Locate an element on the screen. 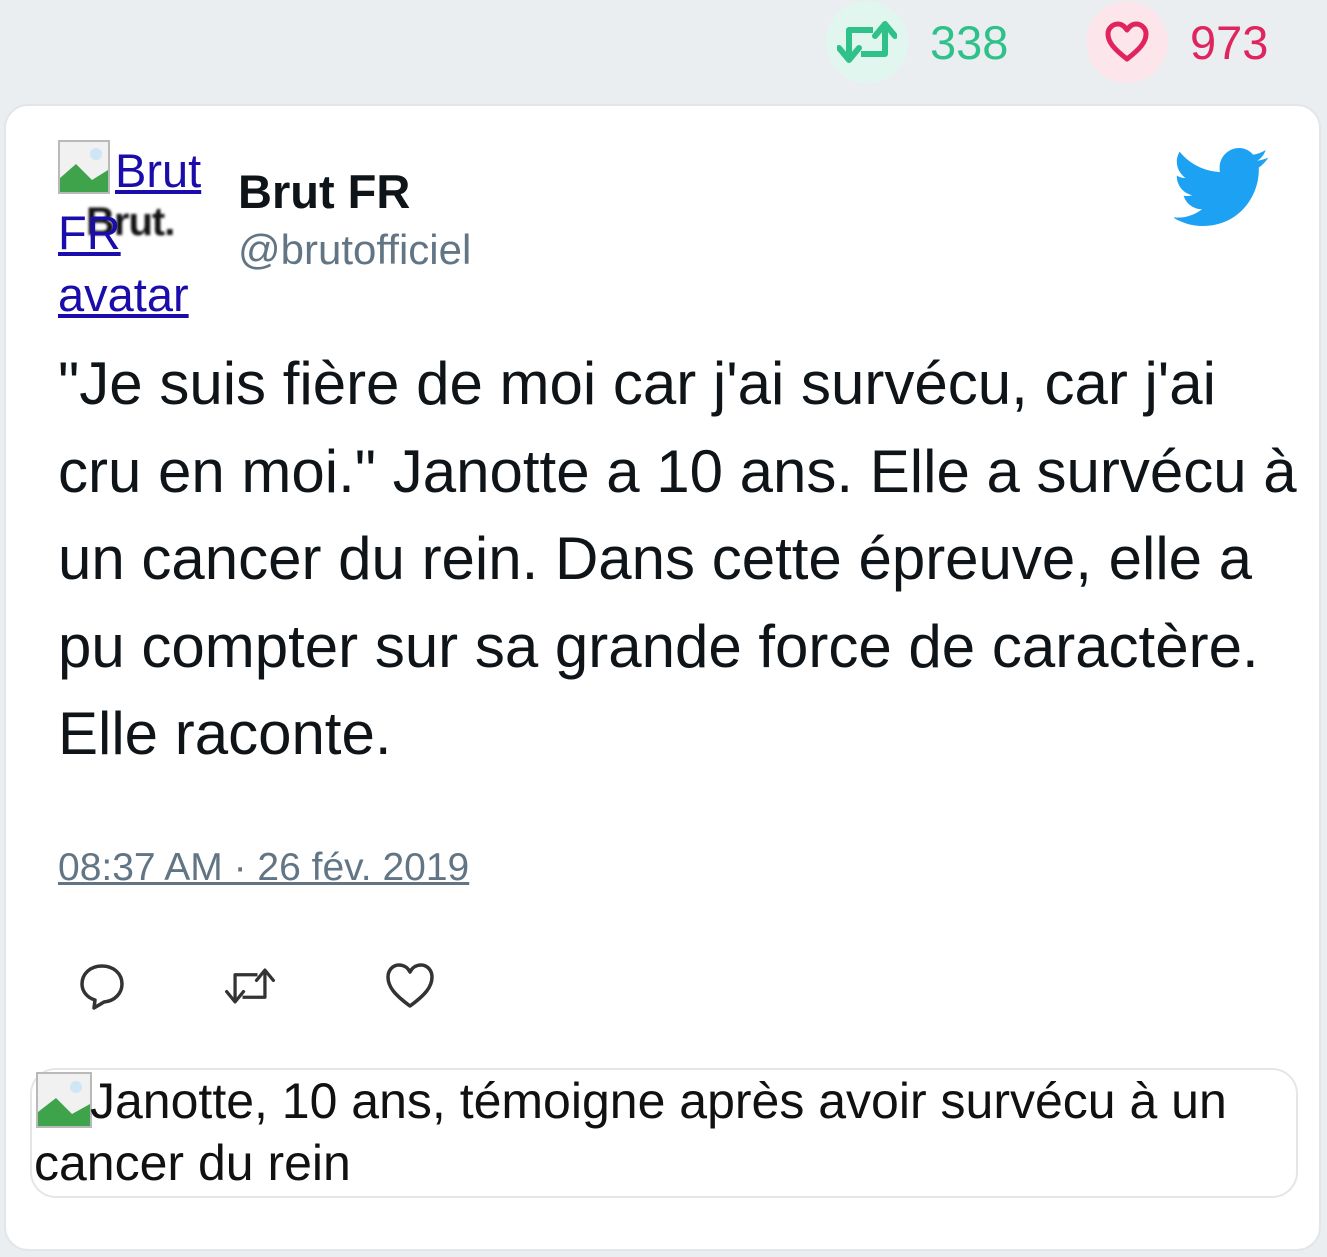 Image resolution: width=1327 pixels, height=1257 pixels. author-name: Brut FR is located at coordinates (324, 191).